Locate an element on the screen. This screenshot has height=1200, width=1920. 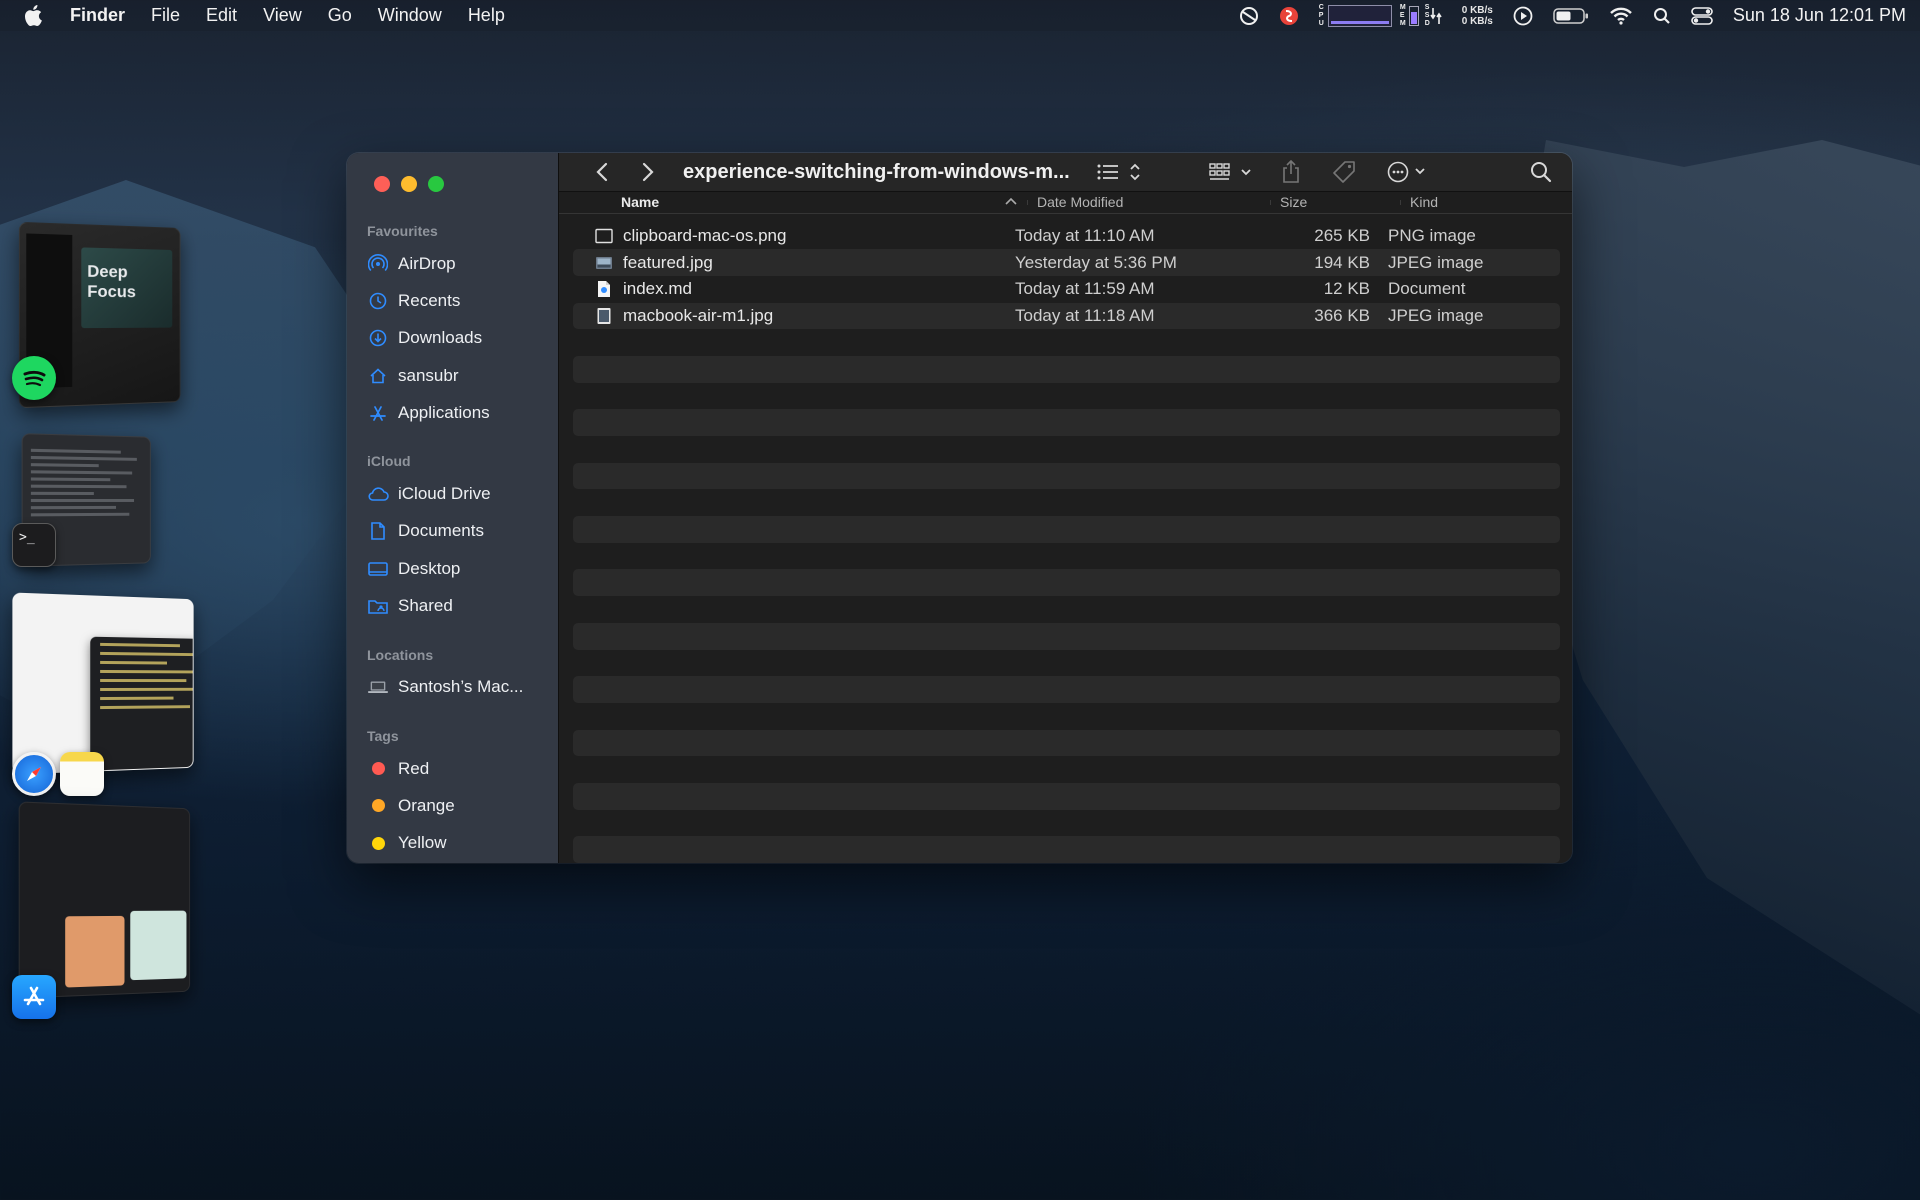
zoom-window-button is located at coordinates (436, 184).